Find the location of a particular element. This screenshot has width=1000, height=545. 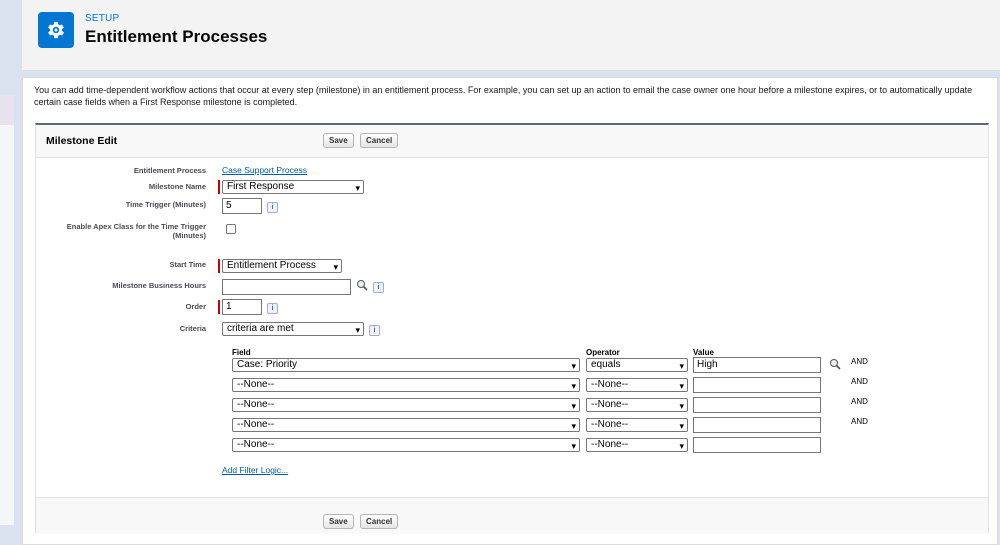

time-trigger-input: 5 is located at coordinates (242, 206).